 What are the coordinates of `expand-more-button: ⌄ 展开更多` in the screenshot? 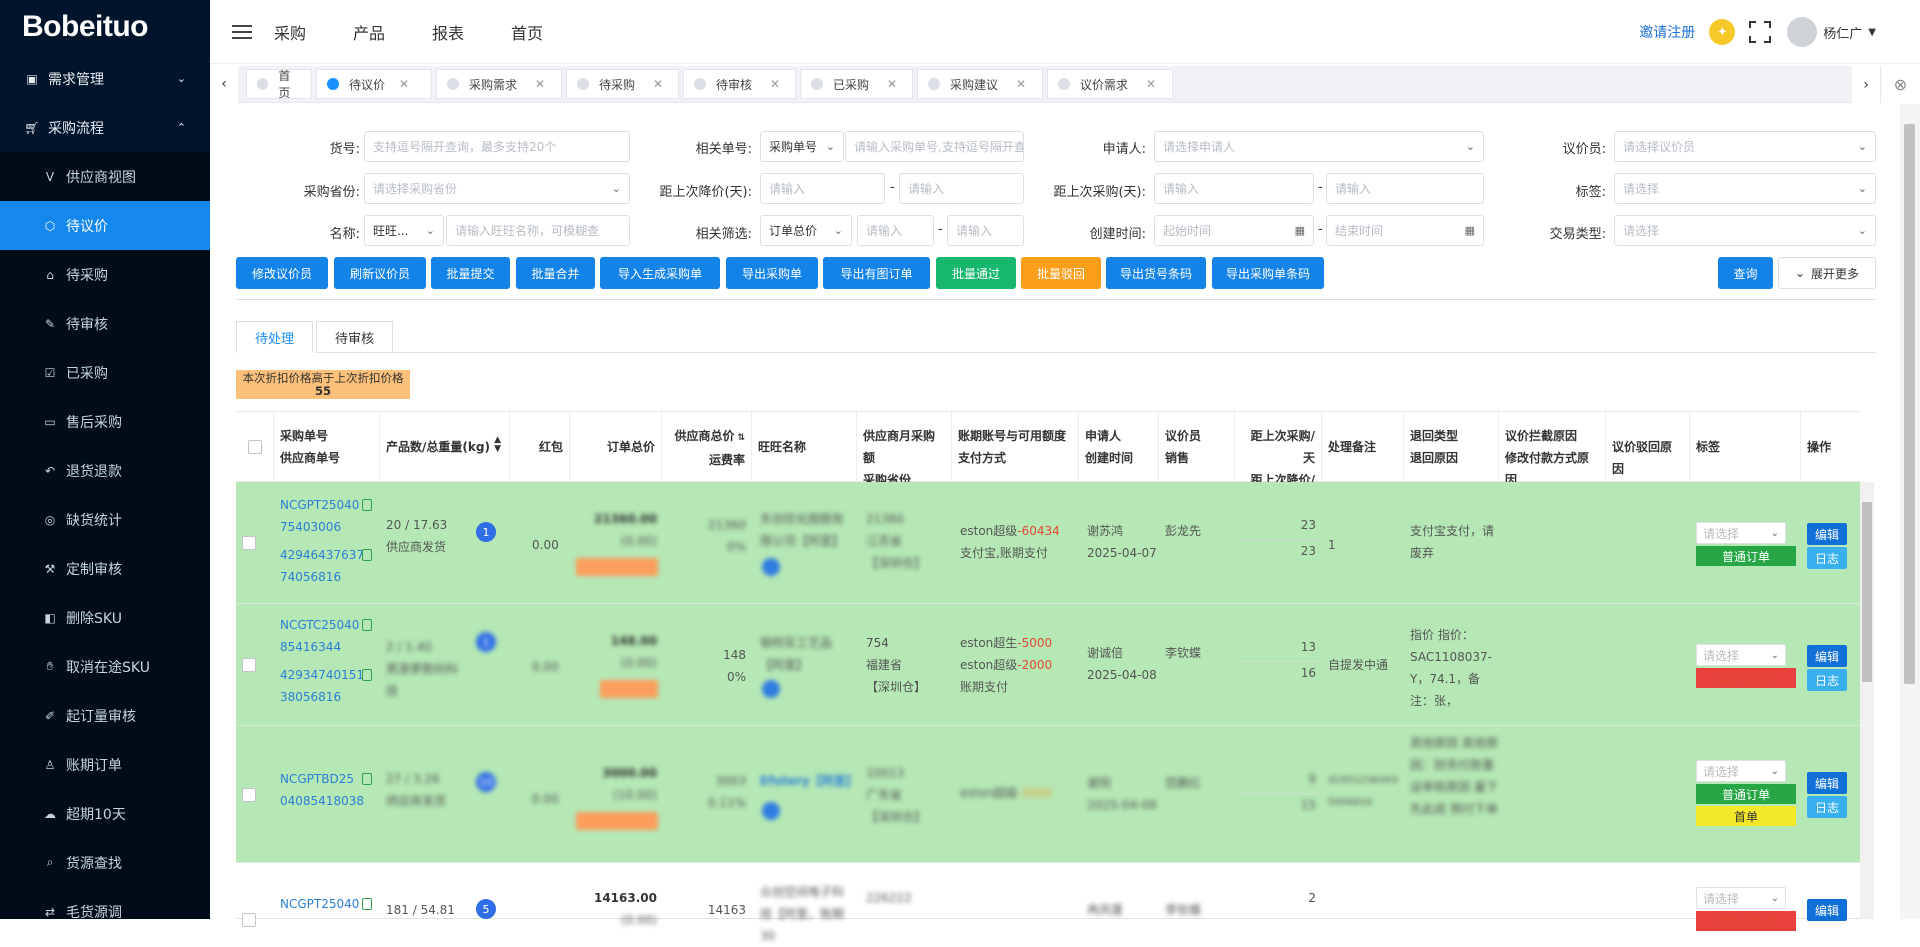 It's located at (1827, 273).